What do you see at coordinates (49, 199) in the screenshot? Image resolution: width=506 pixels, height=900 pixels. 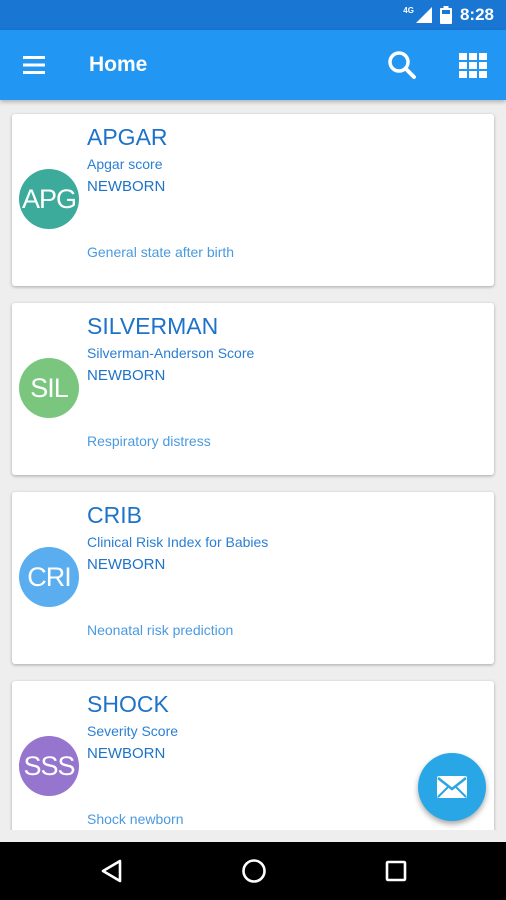 I see `avatar: APG` at bounding box center [49, 199].